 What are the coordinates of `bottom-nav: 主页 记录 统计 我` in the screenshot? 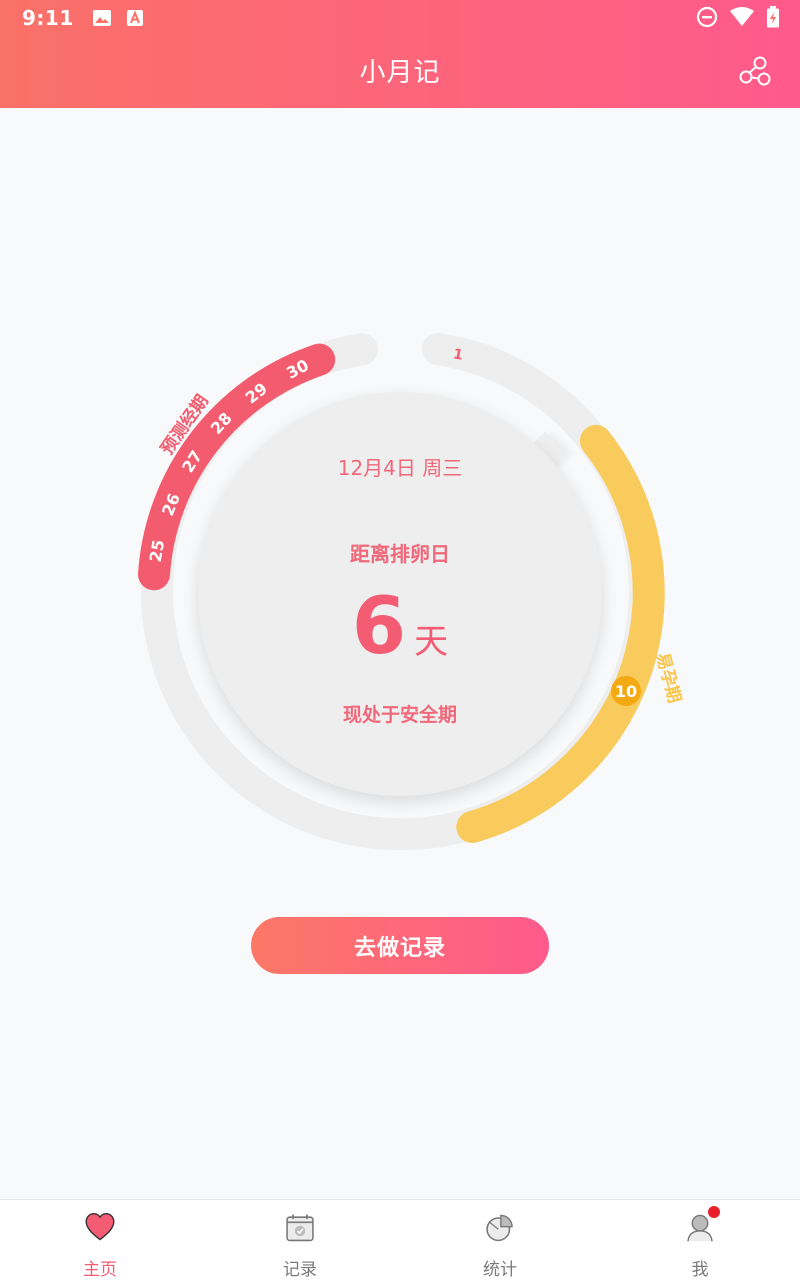 It's located at (400, 1239).